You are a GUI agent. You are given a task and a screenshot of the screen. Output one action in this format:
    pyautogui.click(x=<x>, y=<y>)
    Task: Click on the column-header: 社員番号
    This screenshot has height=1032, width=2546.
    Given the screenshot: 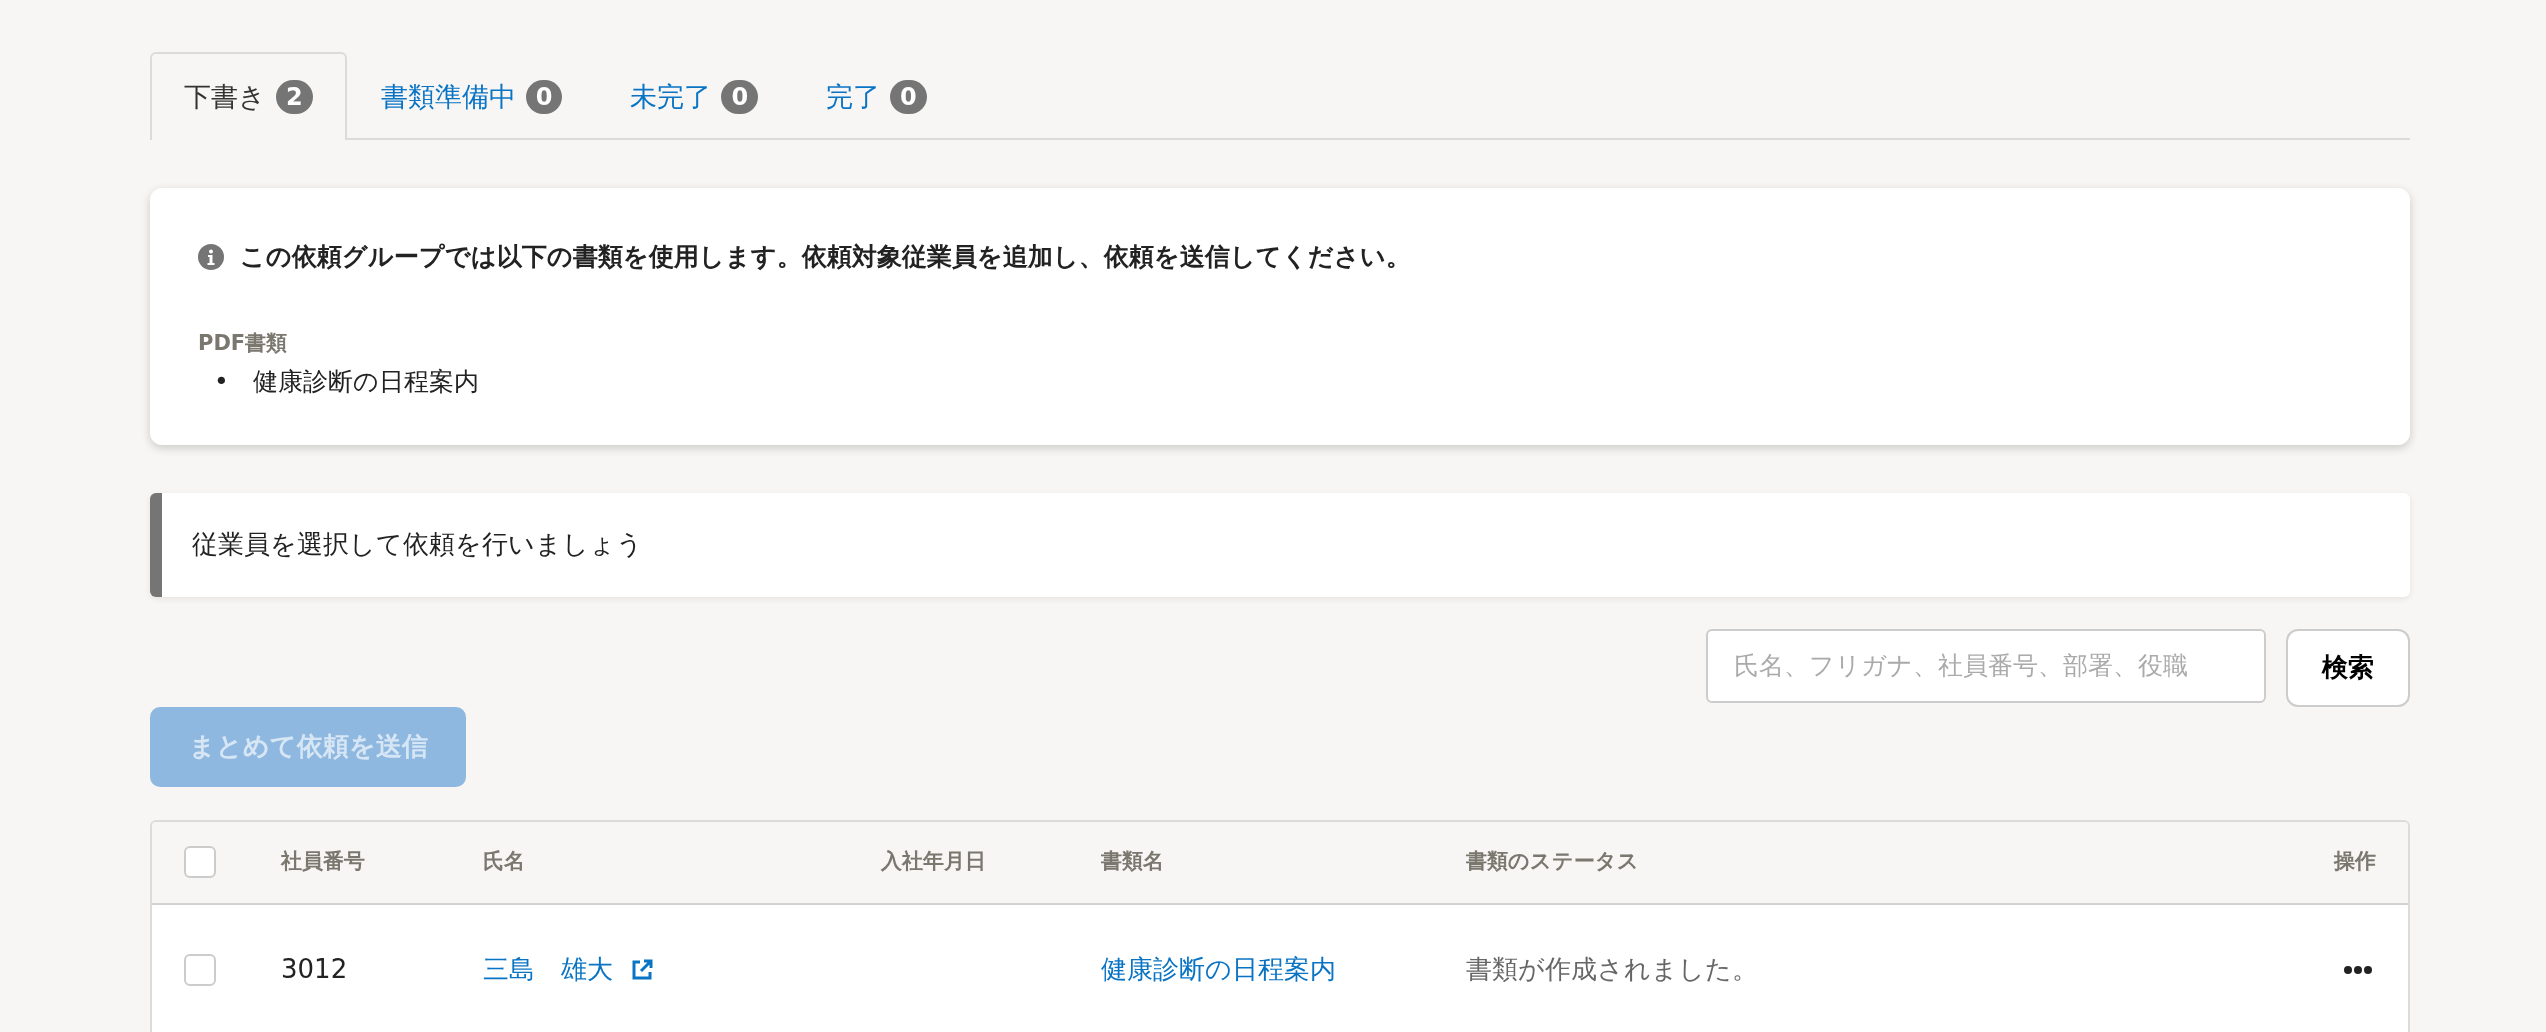 What is the action you would take?
    pyautogui.click(x=323, y=861)
    